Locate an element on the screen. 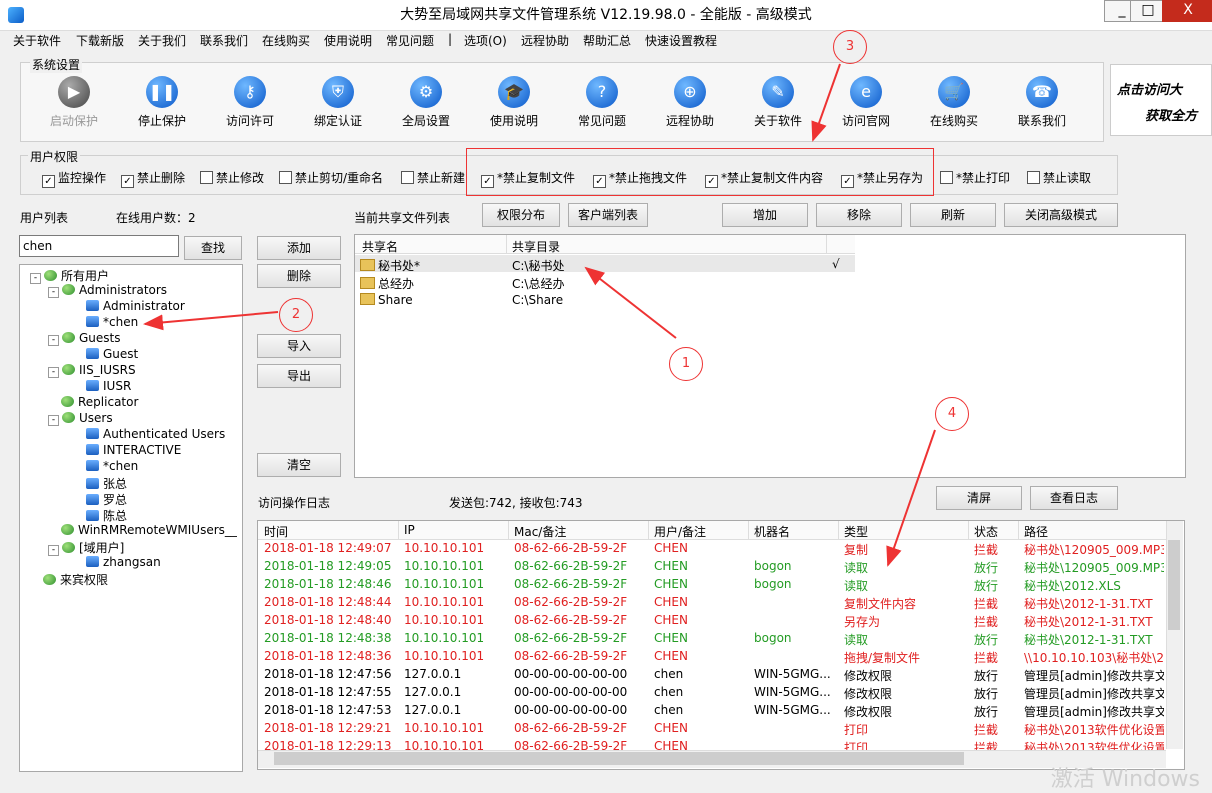 Image resolution: width=1212 pixels, height=793 pixels. share-row: Share is located at coordinates (386, 300).